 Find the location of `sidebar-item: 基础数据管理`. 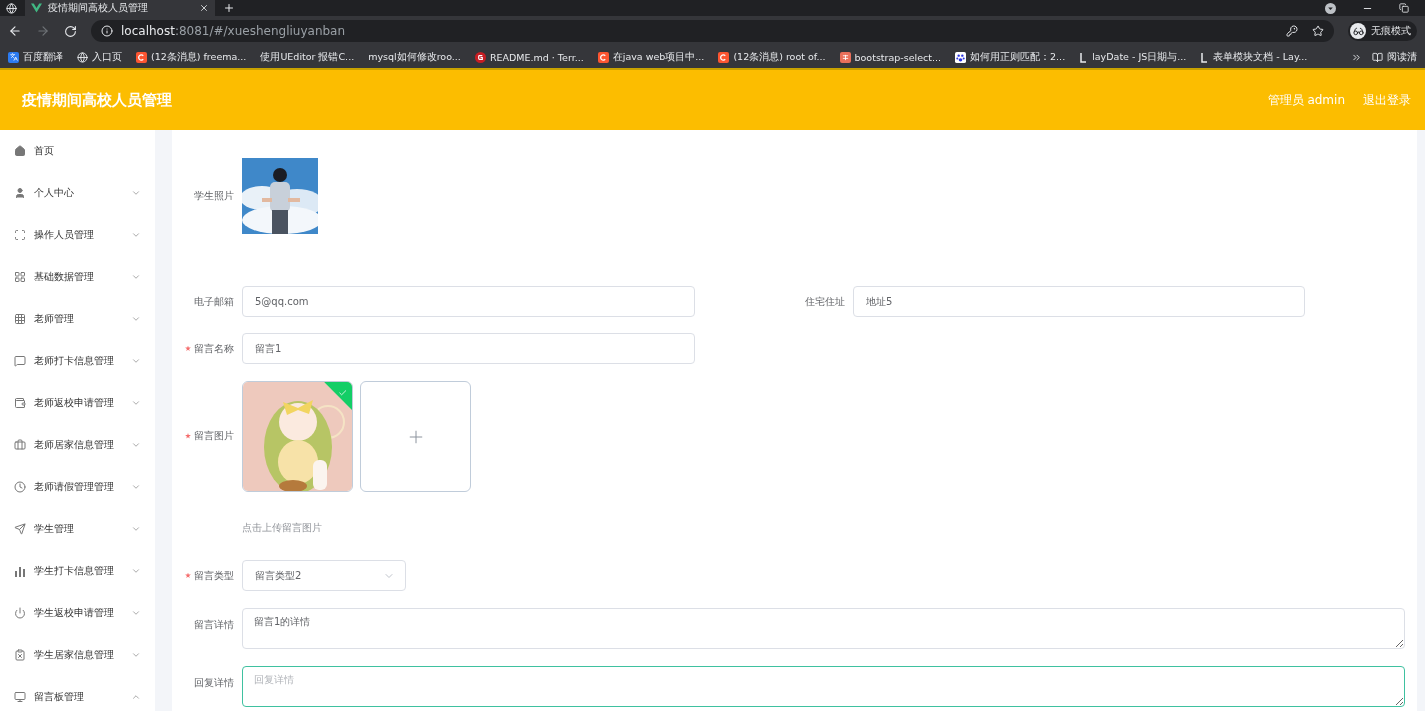

sidebar-item: 基础数据管理 is located at coordinates (77, 277).